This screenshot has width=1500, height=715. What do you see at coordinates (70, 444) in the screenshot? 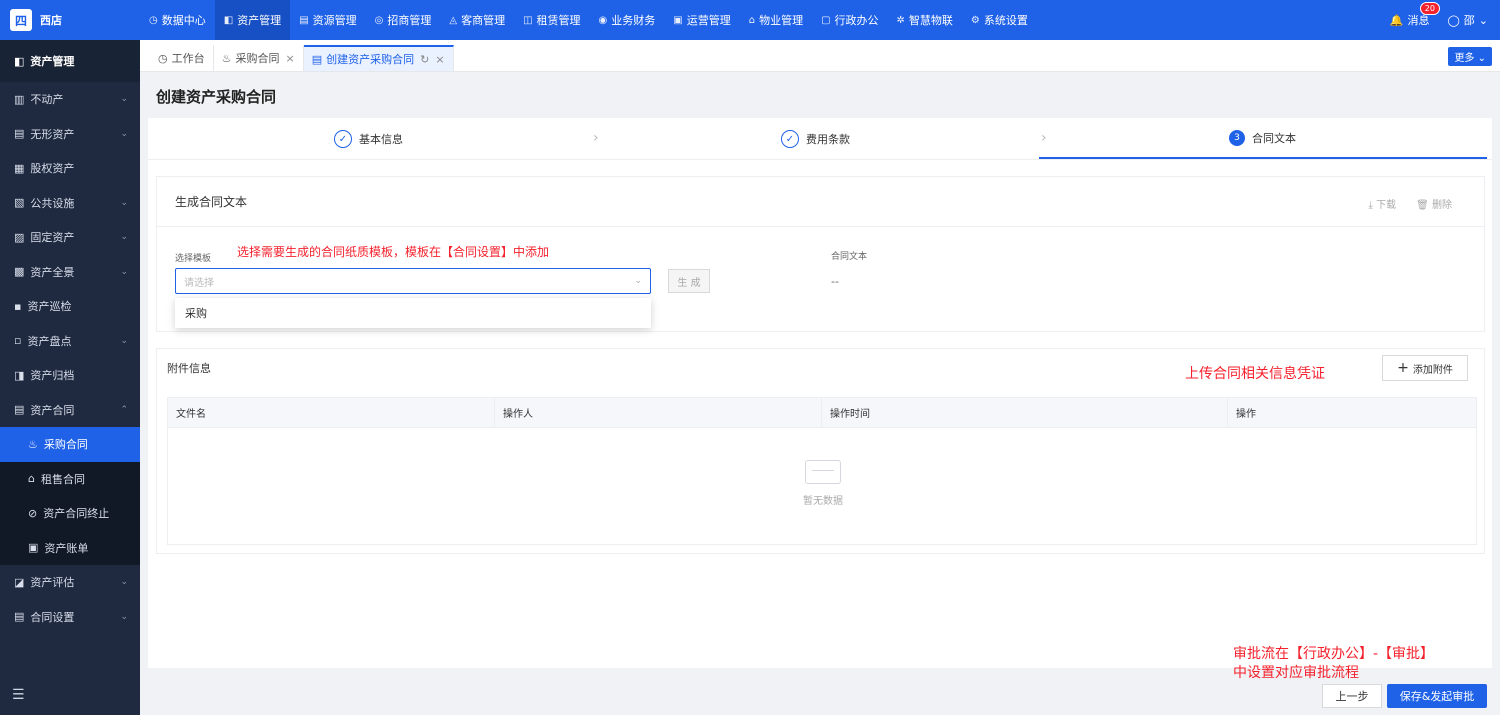
I see `sidebar-item: ♨ 采购合同` at bounding box center [70, 444].